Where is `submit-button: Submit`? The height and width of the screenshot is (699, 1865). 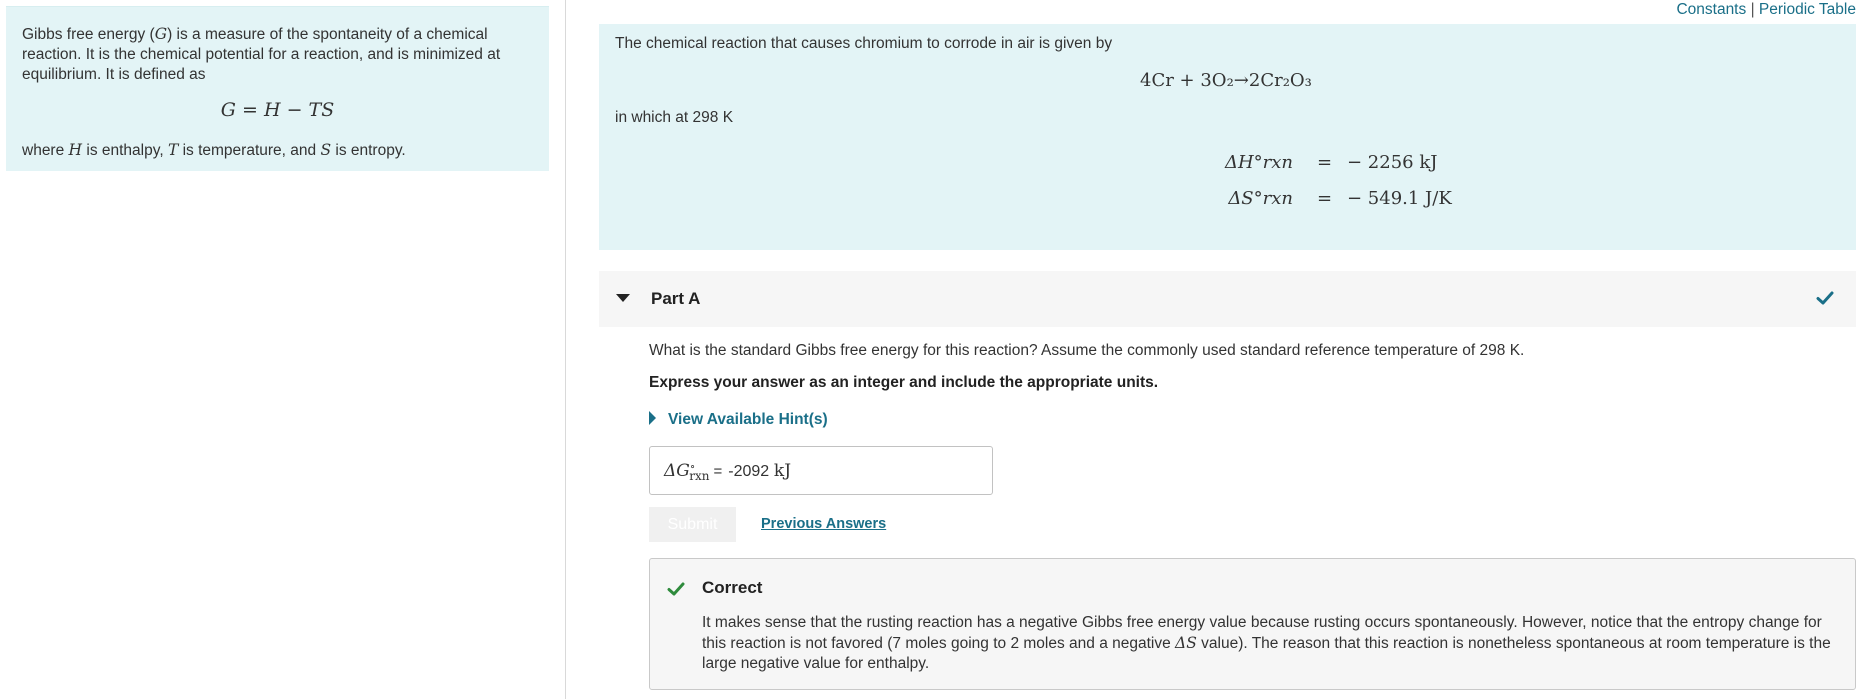 submit-button: Submit is located at coordinates (692, 524).